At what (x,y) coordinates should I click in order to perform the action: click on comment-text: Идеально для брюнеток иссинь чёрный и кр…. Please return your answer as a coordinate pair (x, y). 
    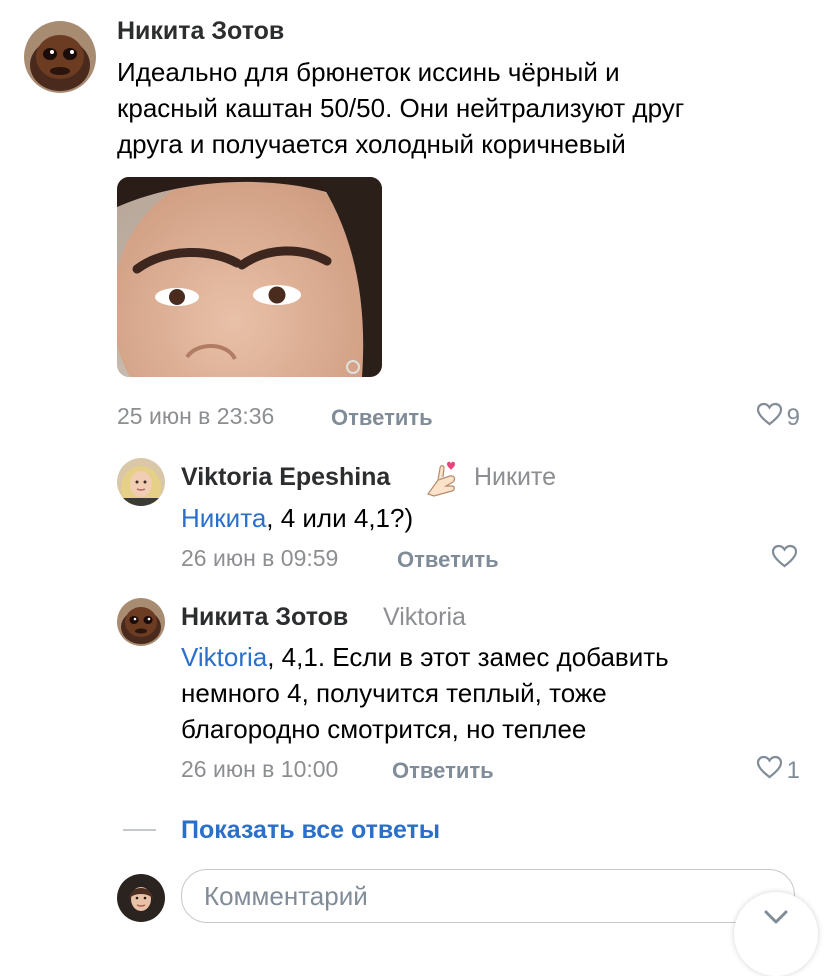
    Looking at the image, I should click on (462, 108).